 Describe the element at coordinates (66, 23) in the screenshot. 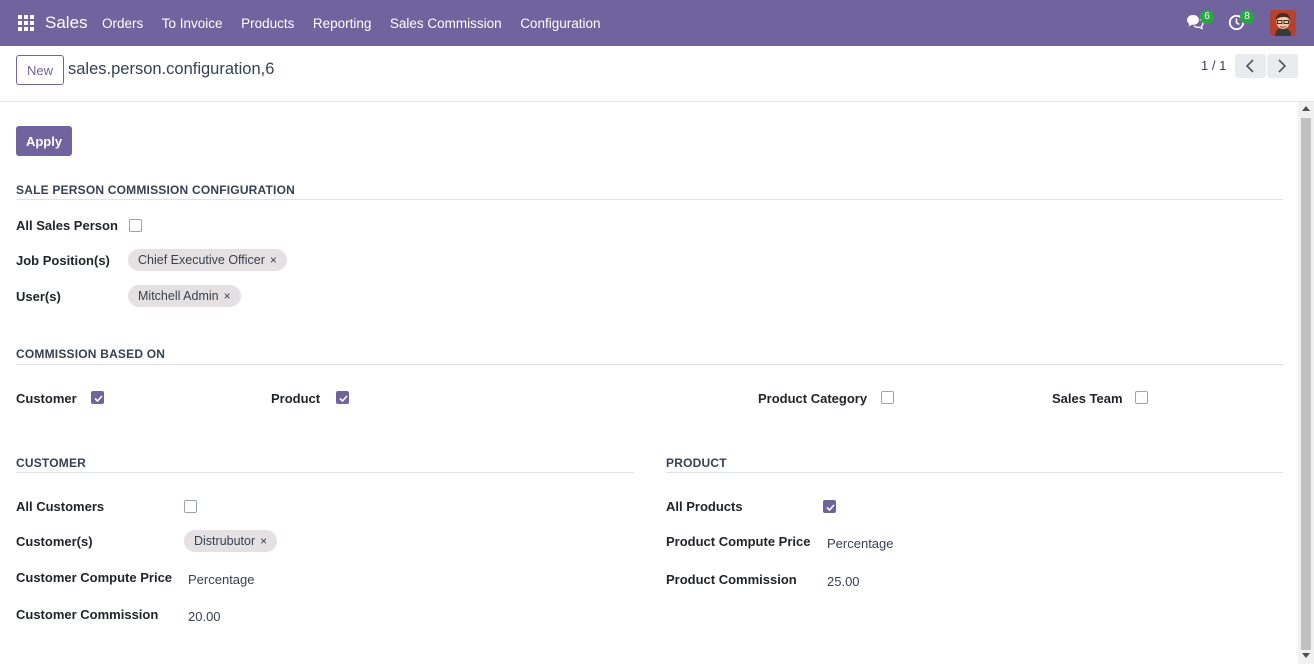

I see `app-name: Sales` at that location.